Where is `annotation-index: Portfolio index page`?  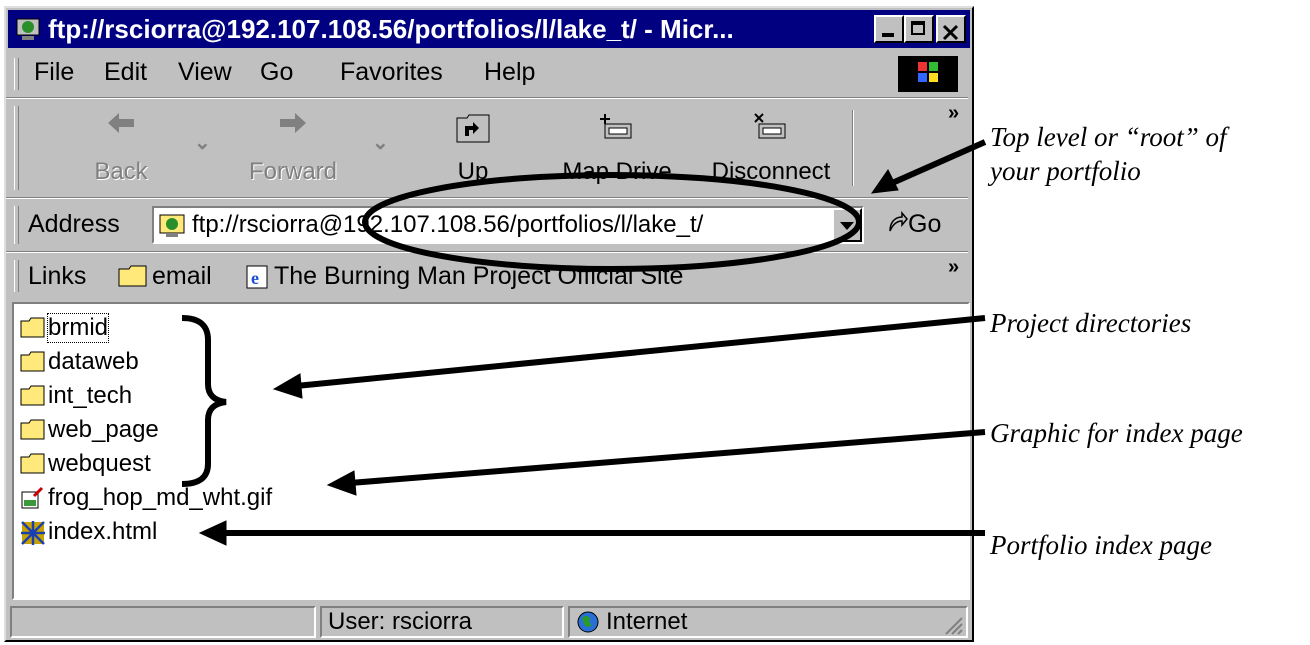 annotation-index: Portfolio index page is located at coordinates (1101, 545).